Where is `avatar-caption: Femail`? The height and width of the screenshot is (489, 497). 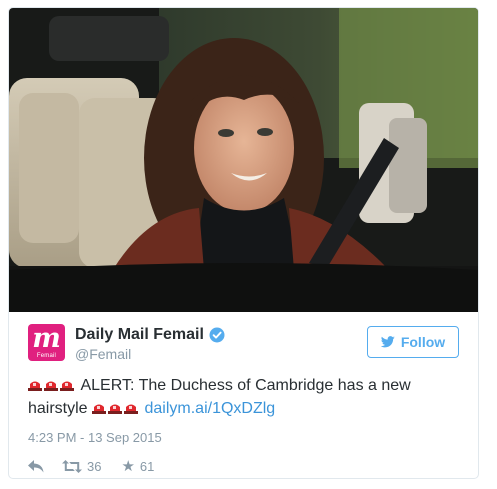 avatar-caption: Femail is located at coordinates (46, 356).